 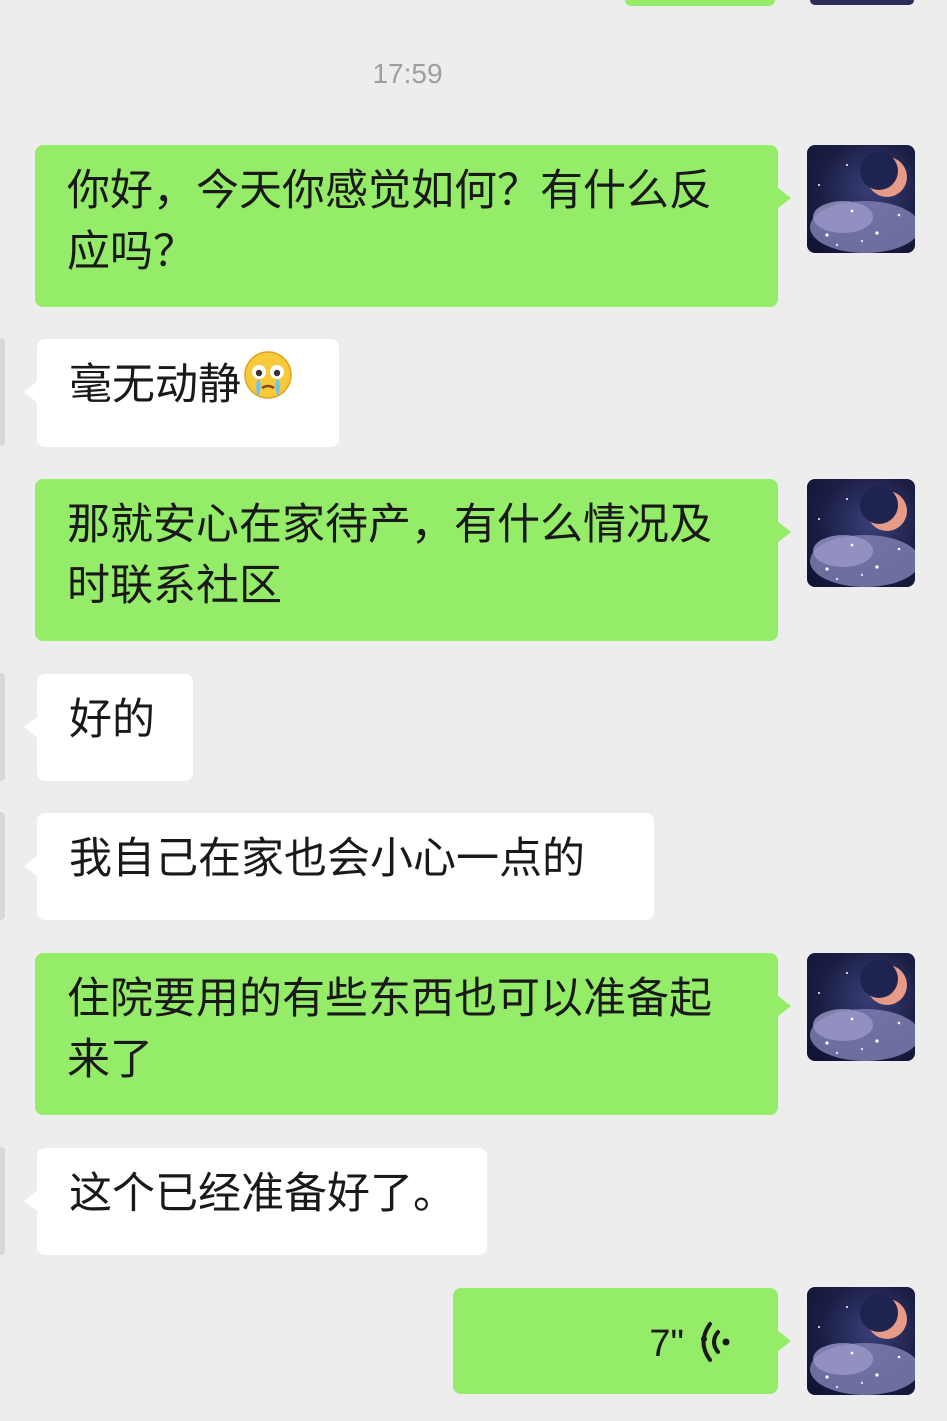 What do you see at coordinates (389, 221) in the screenshot?
I see `message-text: 你好，今天你感觉如何？有什么反应吗？` at bounding box center [389, 221].